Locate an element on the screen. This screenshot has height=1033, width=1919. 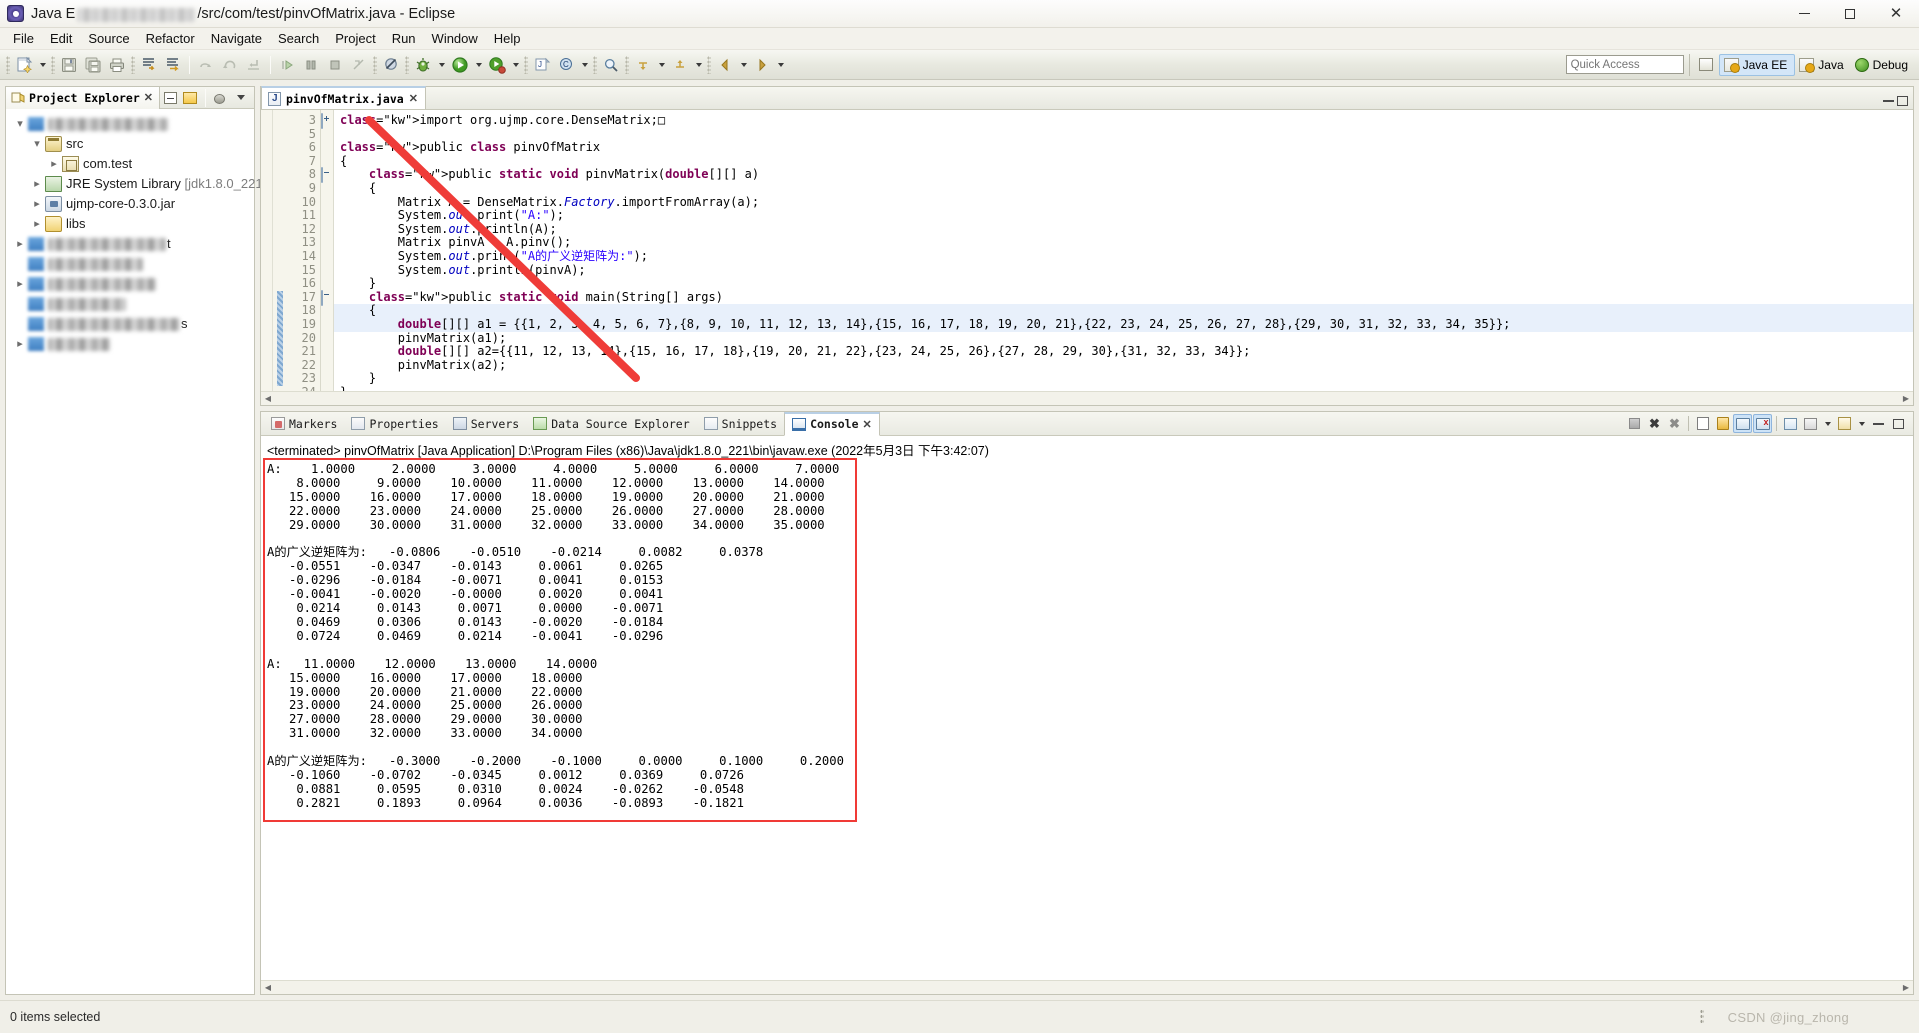
new-class-dropdown is located at coordinates (584, 65).